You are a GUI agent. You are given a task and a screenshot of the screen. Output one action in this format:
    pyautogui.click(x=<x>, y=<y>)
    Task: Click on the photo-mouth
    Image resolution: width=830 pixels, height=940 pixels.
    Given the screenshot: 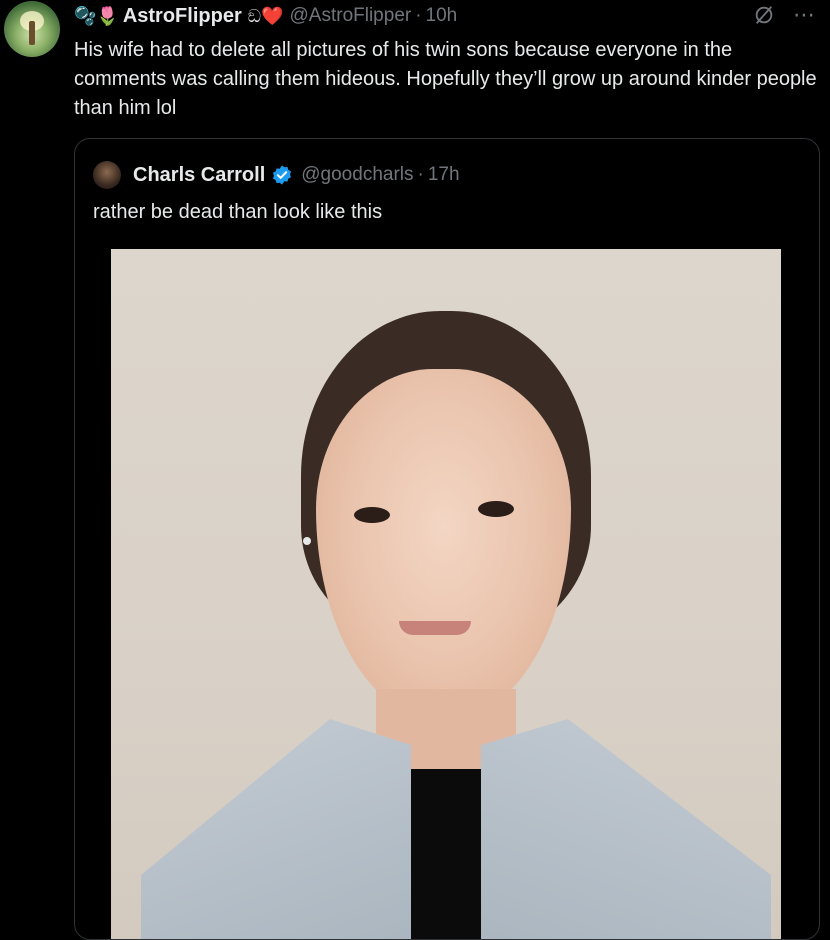 What is the action you would take?
    pyautogui.click(x=435, y=628)
    